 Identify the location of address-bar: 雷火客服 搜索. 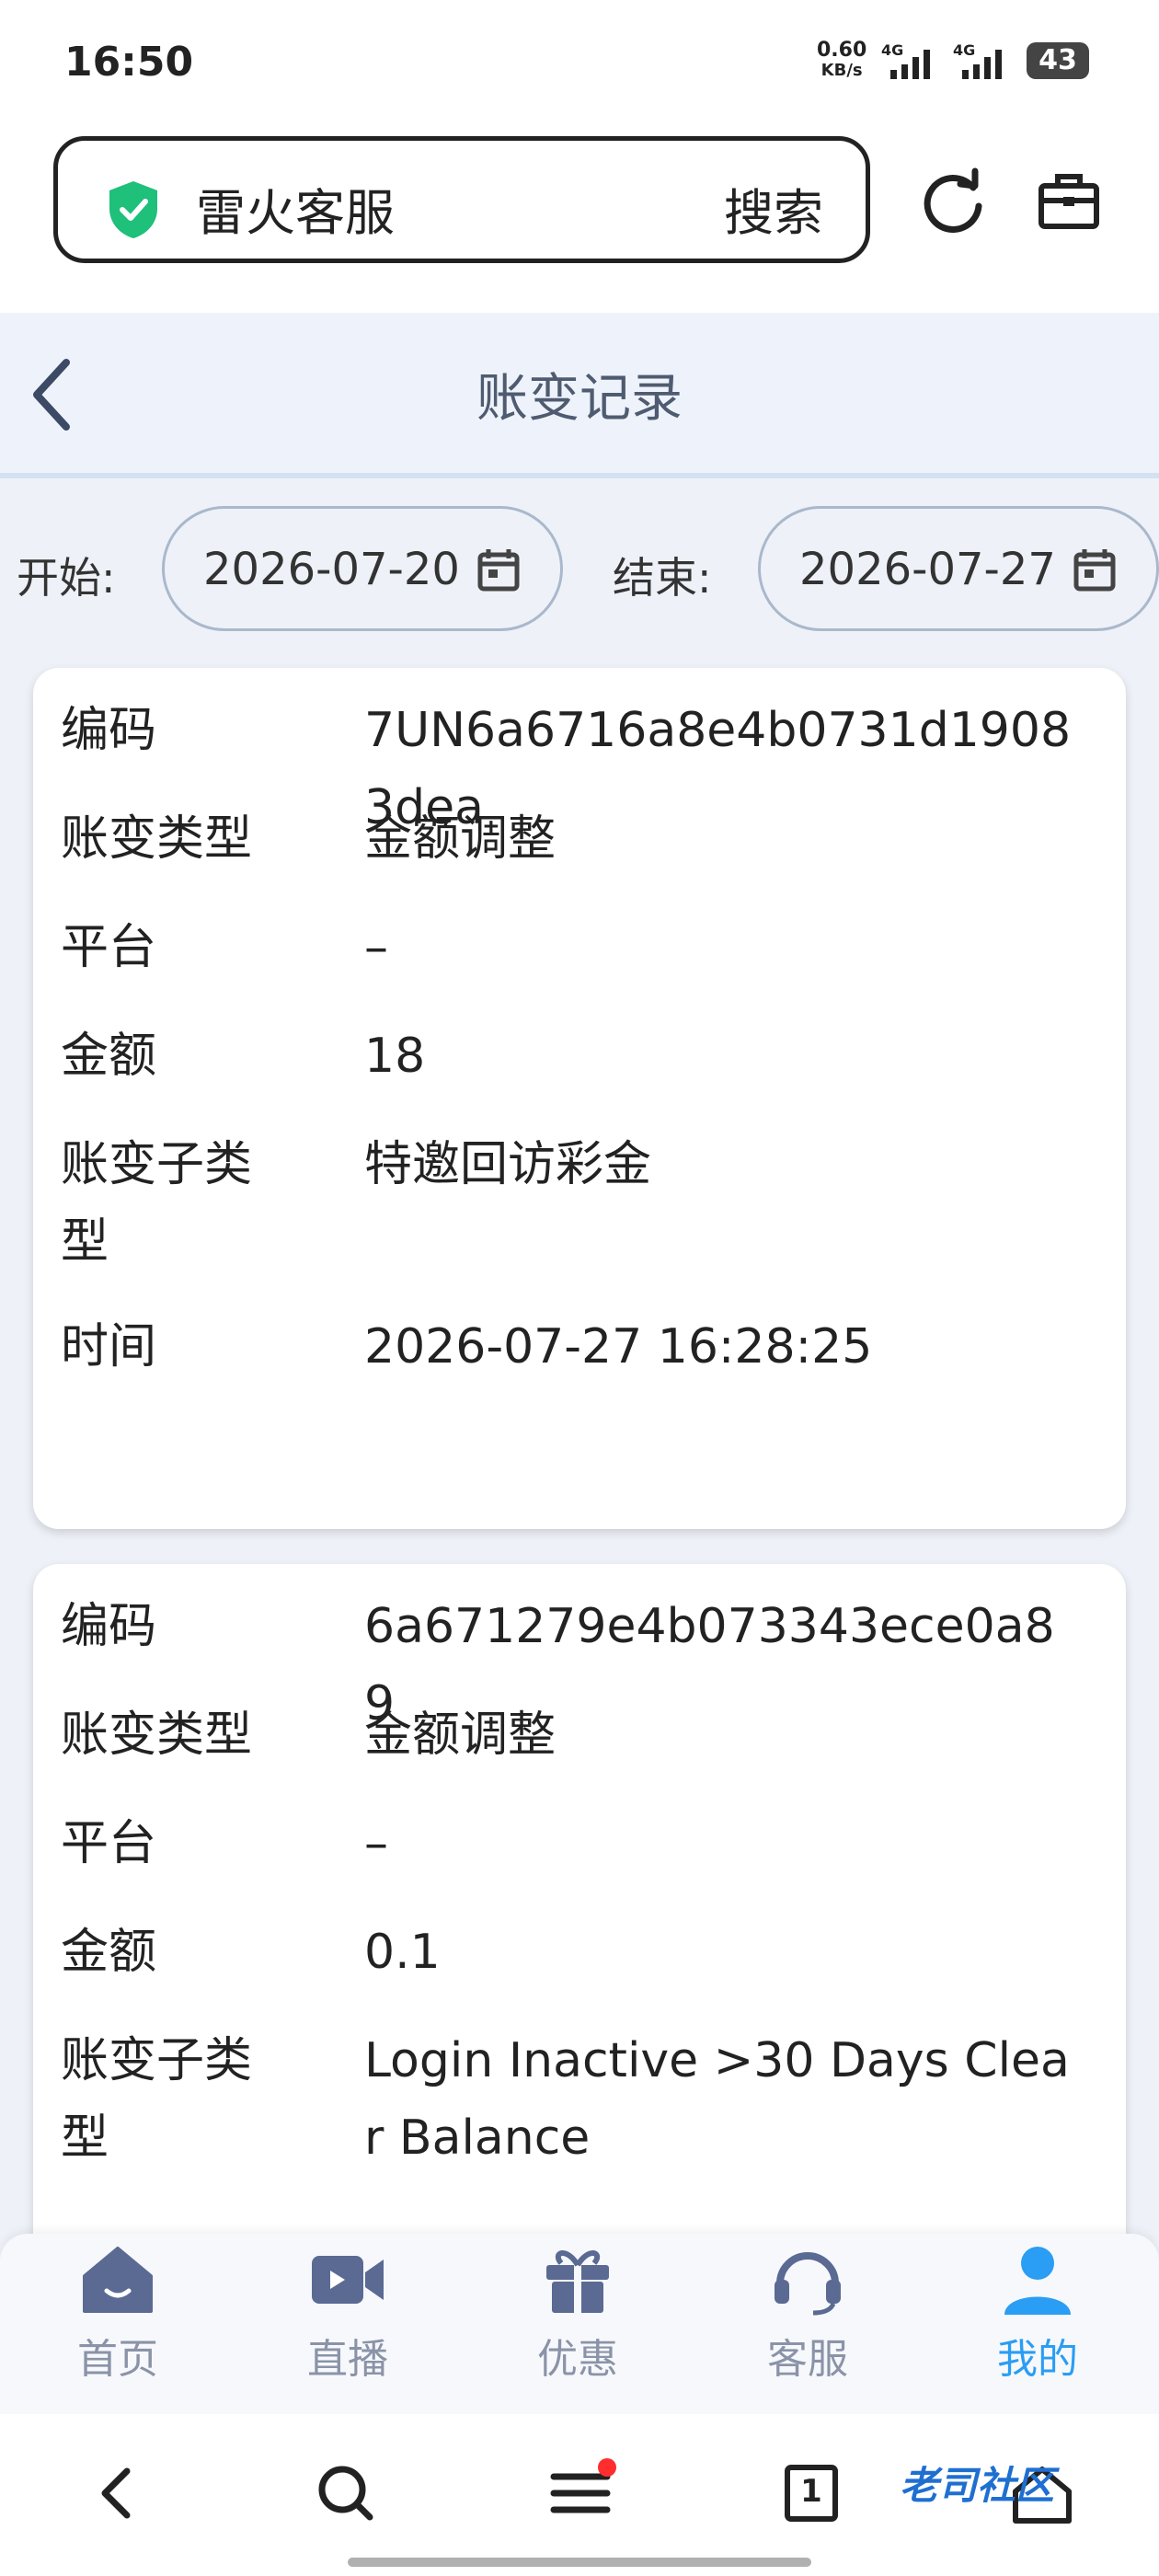
(461, 199).